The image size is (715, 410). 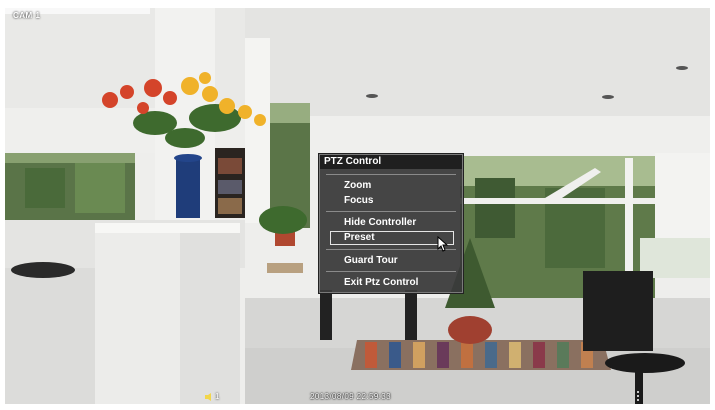 What do you see at coordinates (27, 15) in the screenshot?
I see `camera-label: CAM 1` at bounding box center [27, 15].